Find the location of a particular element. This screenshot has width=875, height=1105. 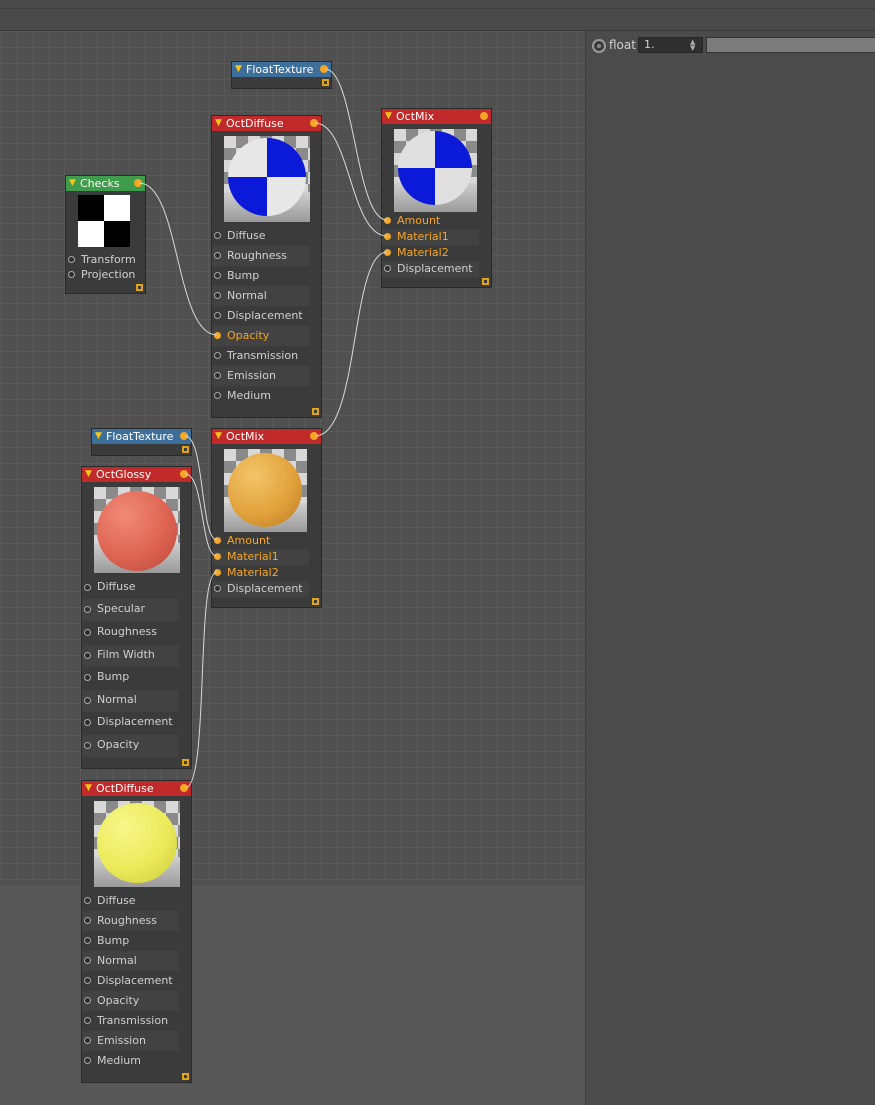

port-row: Specular is located at coordinates (130, 610).